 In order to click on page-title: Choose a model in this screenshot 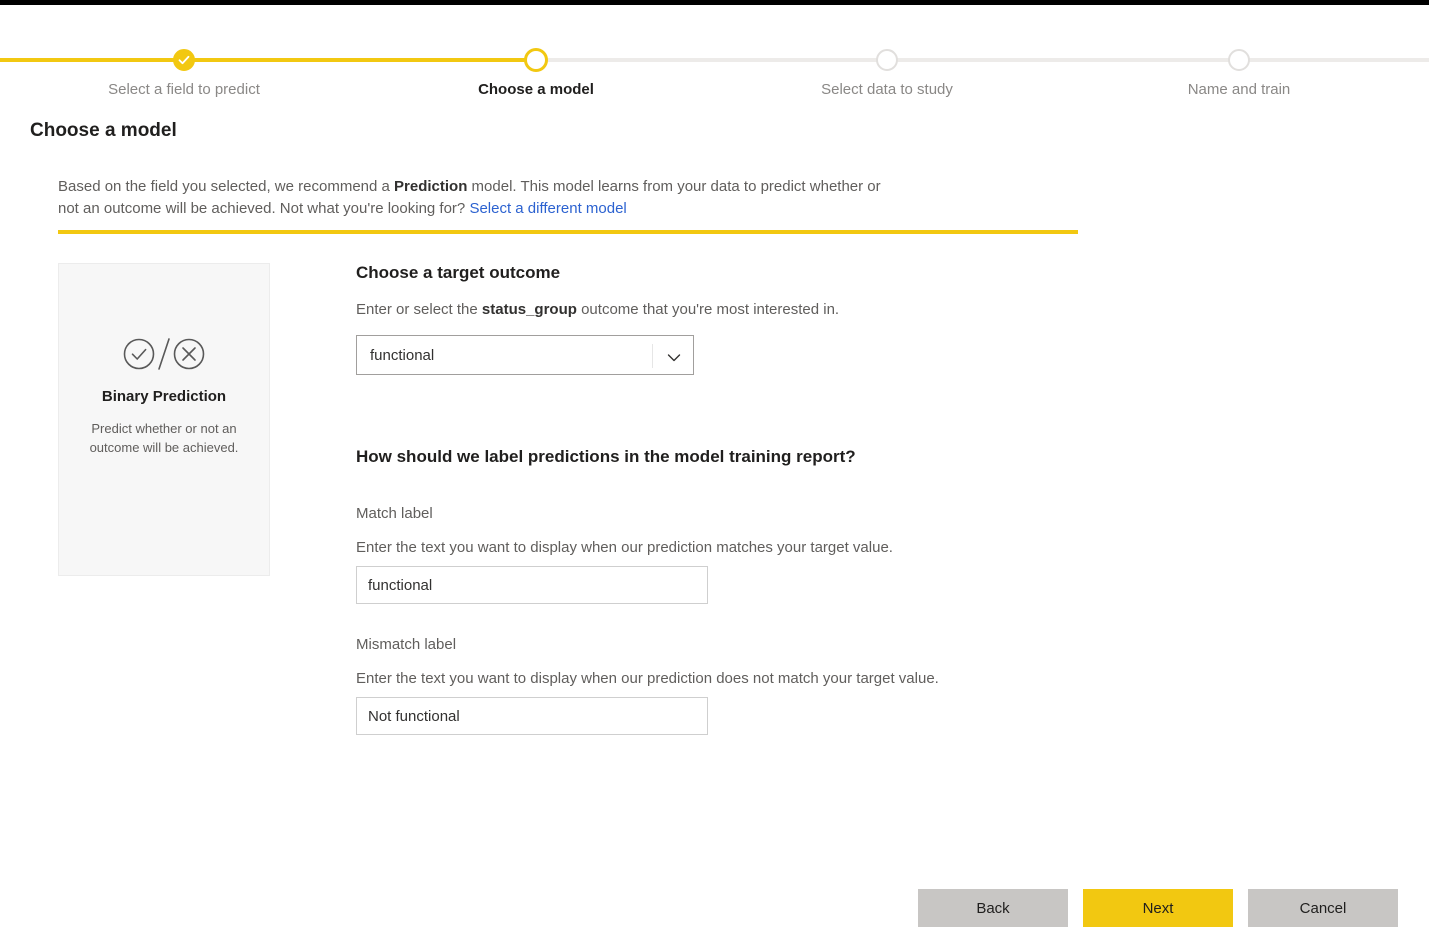, I will do `click(103, 130)`.